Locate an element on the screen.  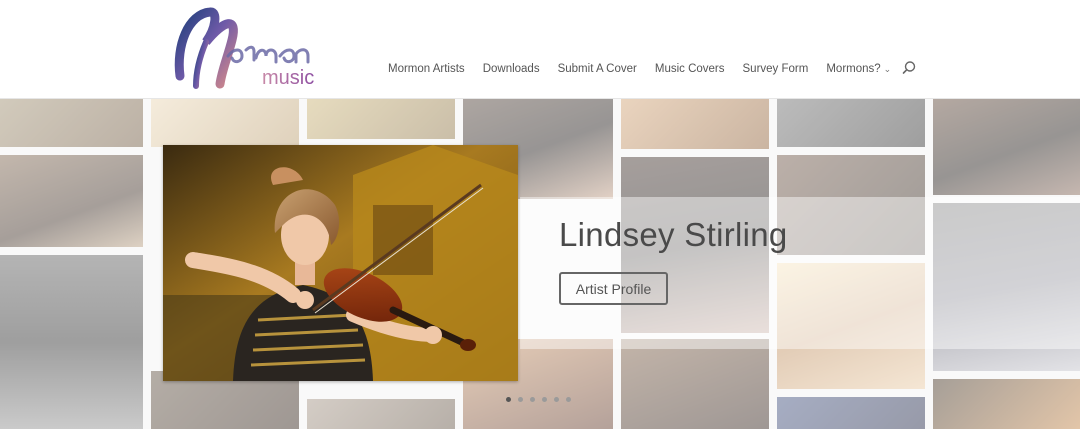
nav-survey-form: Survey Form is located at coordinates (776, 69).